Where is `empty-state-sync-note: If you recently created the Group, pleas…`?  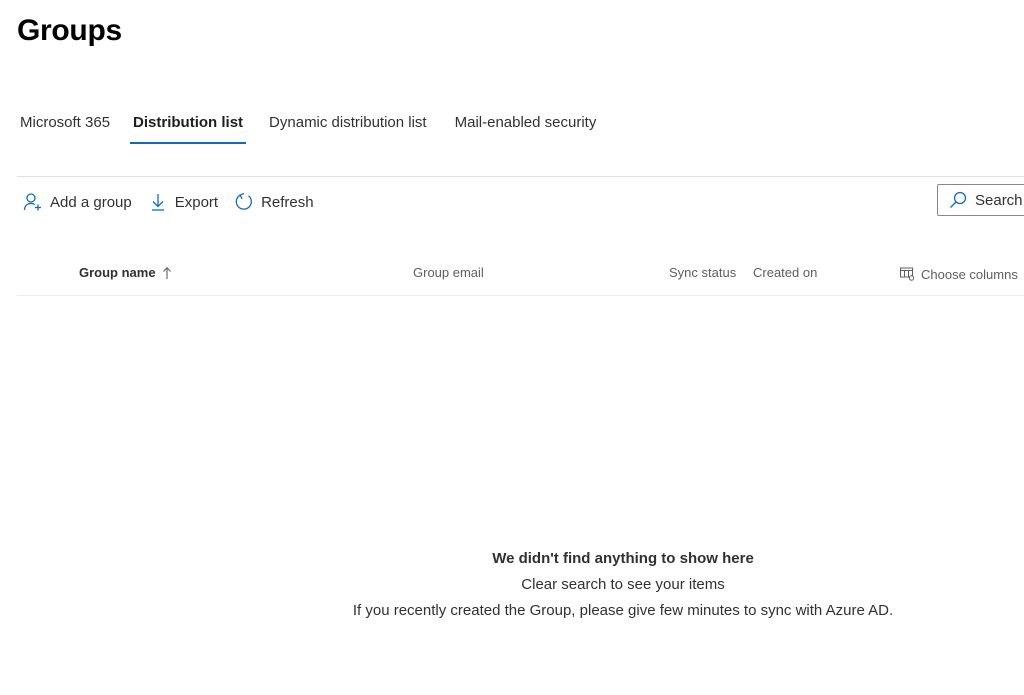
empty-state-sync-note: If you recently created the Group, pleas… is located at coordinates (623, 610).